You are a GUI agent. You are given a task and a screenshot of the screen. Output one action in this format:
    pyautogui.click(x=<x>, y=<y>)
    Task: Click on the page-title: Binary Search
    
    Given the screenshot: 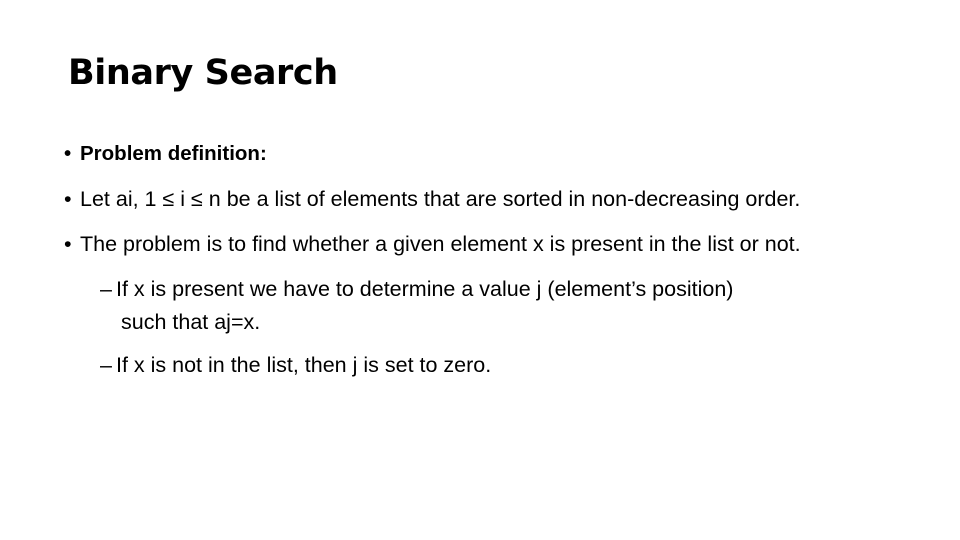 What is the action you would take?
    pyautogui.click(x=203, y=73)
    